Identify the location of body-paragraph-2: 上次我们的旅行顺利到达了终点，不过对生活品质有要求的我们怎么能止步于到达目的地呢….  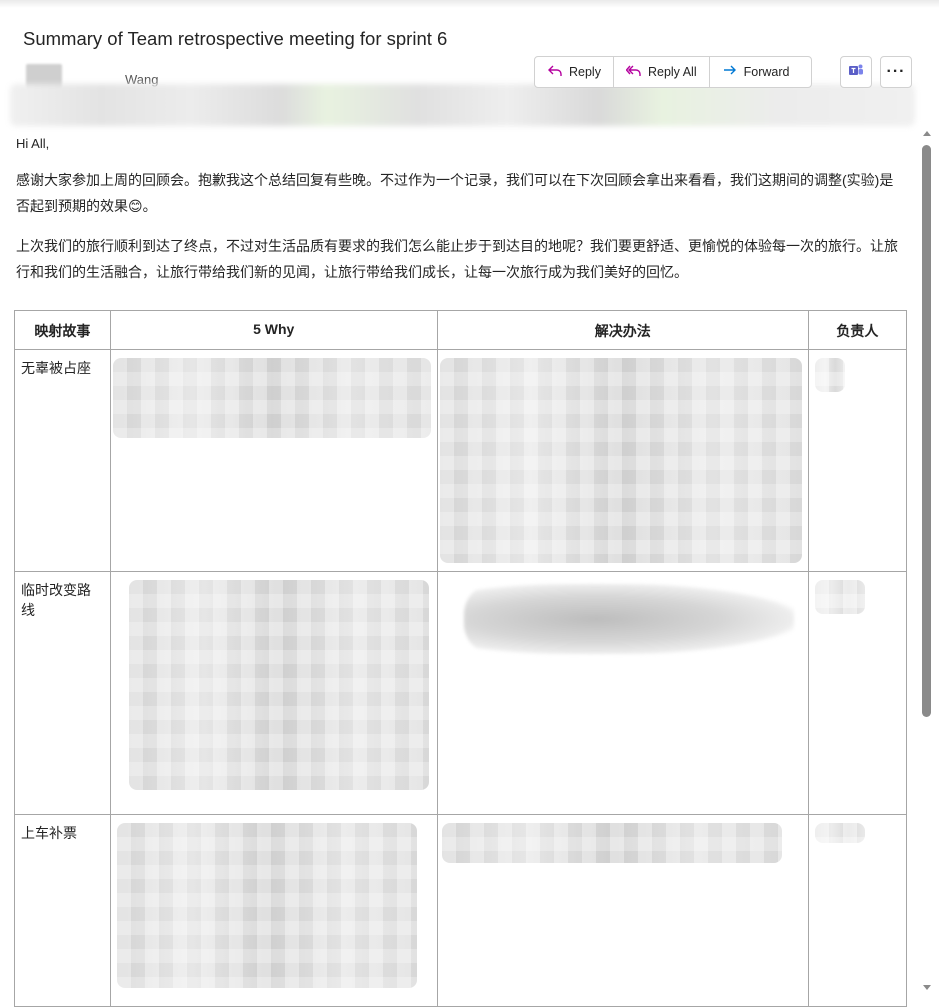
(457, 259).